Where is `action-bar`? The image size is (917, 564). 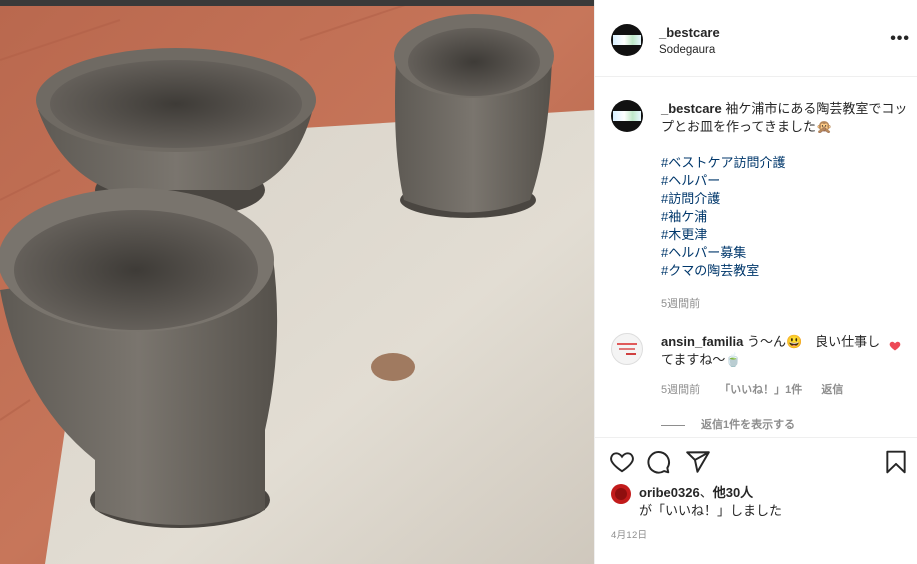
action-bar is located at coordinates (759, 463).